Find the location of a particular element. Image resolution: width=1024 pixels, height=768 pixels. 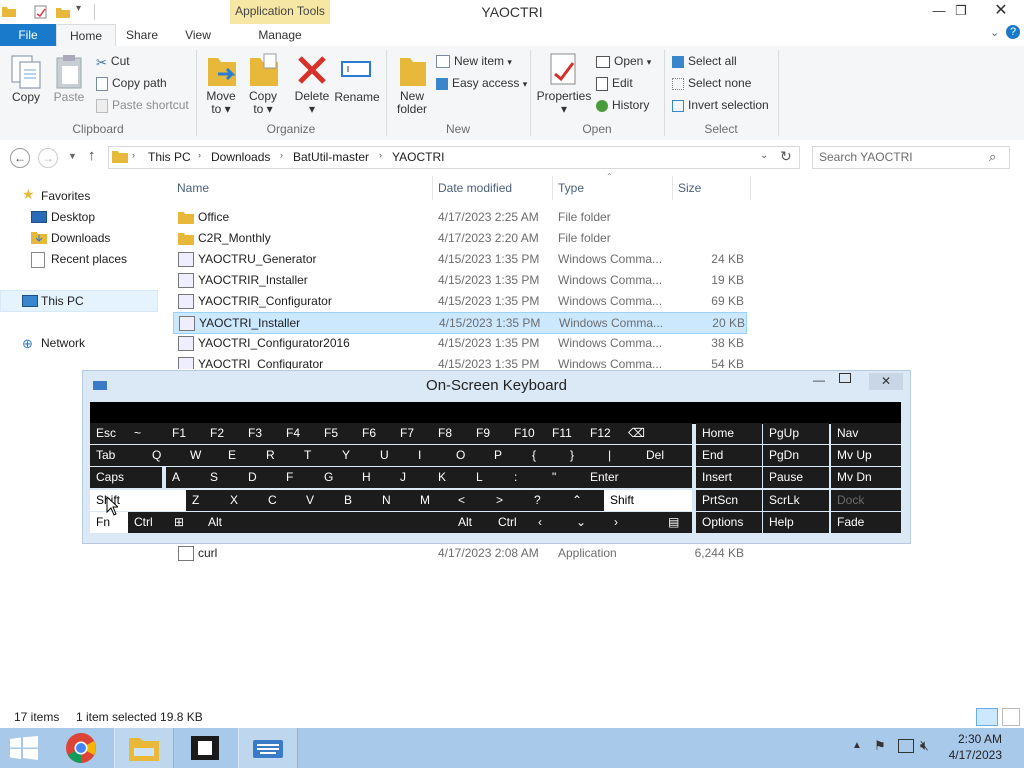

key-pipe: | is located at coordinates (621, 455).